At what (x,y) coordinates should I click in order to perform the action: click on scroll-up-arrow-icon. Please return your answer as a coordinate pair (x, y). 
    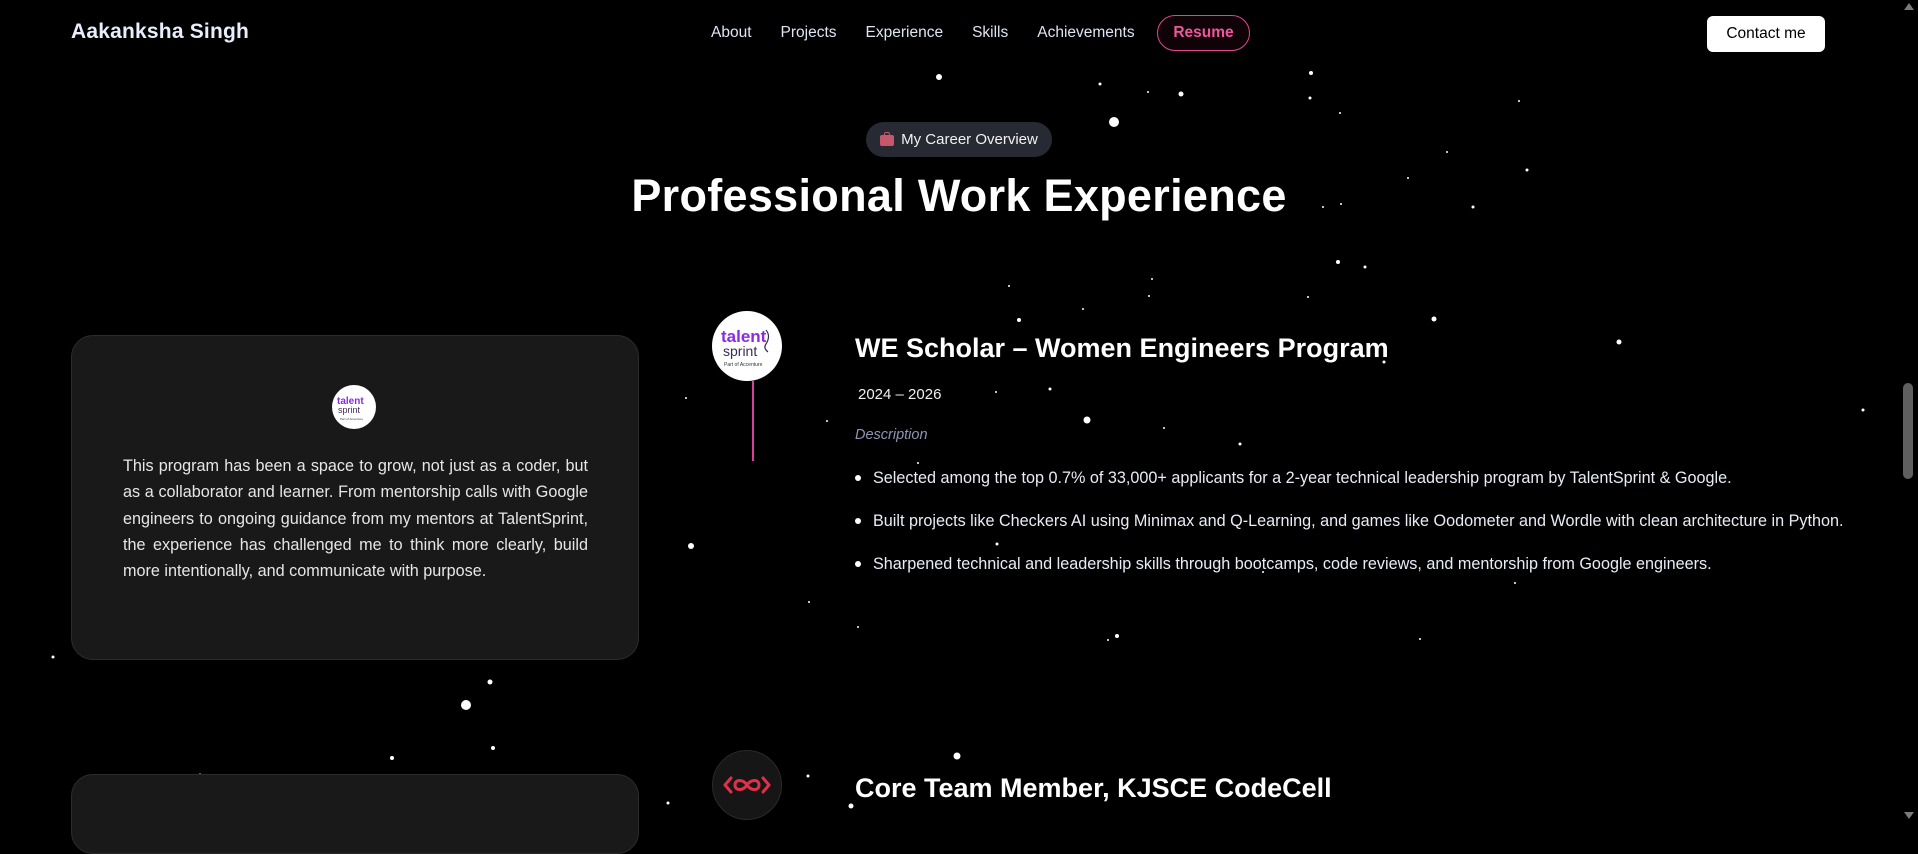
    Looking at the image, I should click on (1909, 6).